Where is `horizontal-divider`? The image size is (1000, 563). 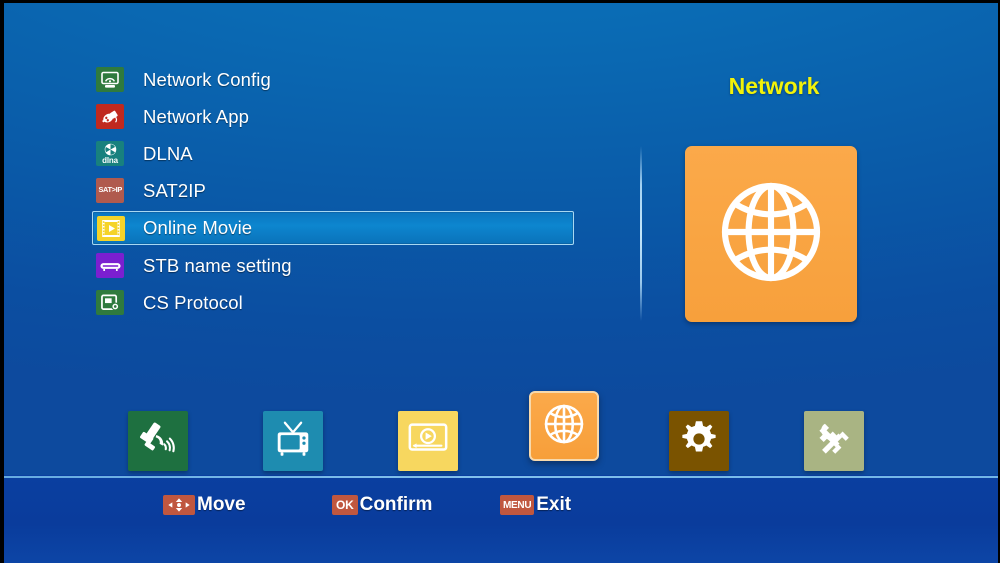 horizontal-divider is located at coordinates (501, 477).